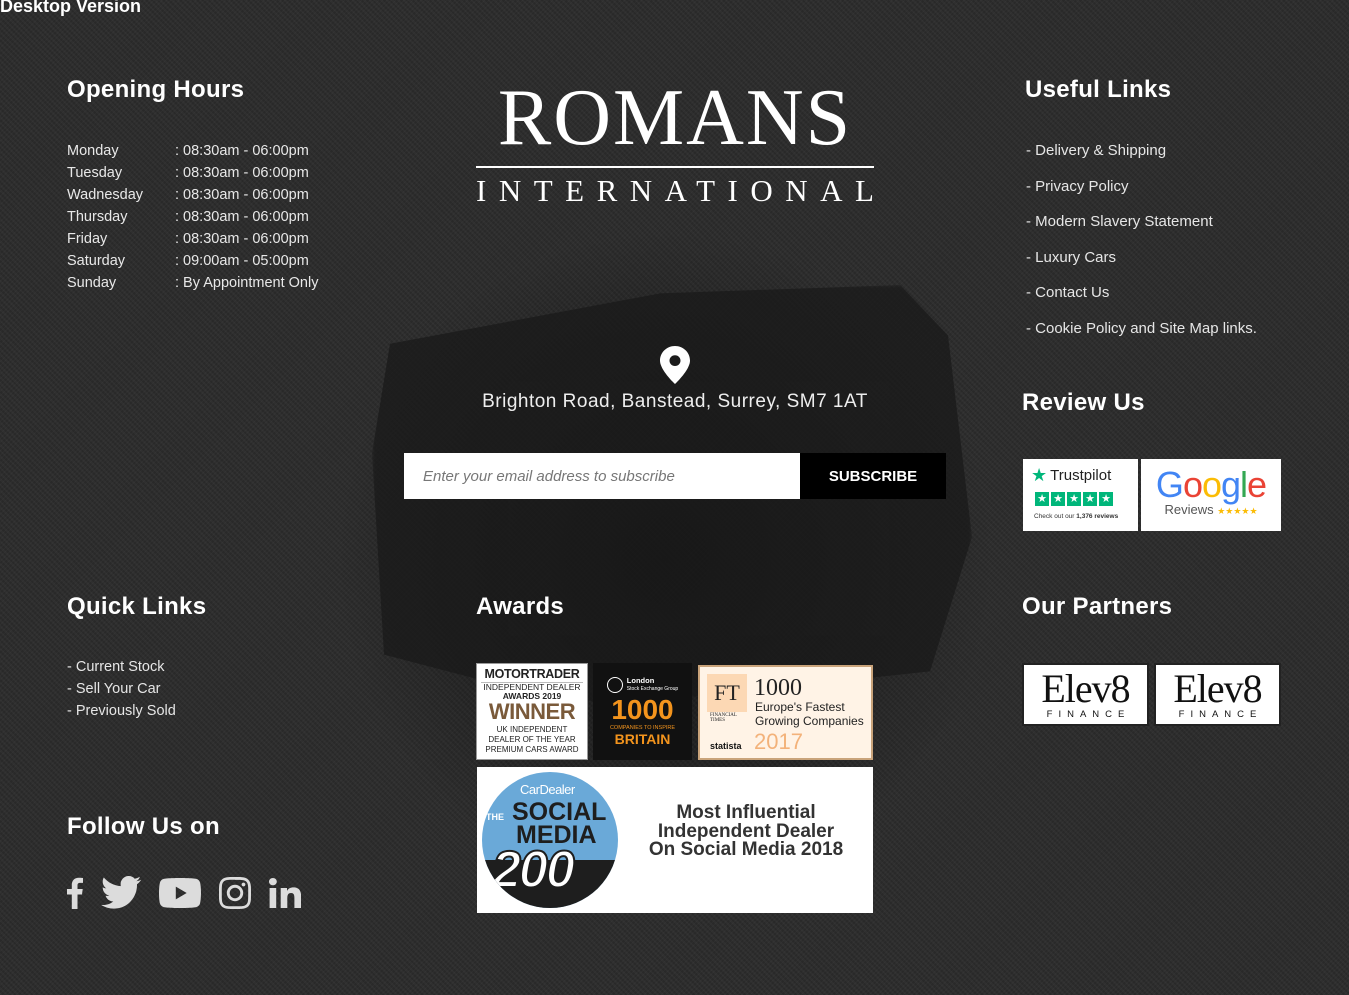  Describe the element at coordinates (873, 476) in the screenshot. I see `subscribe-button: SUBSCRIBE` at that location.